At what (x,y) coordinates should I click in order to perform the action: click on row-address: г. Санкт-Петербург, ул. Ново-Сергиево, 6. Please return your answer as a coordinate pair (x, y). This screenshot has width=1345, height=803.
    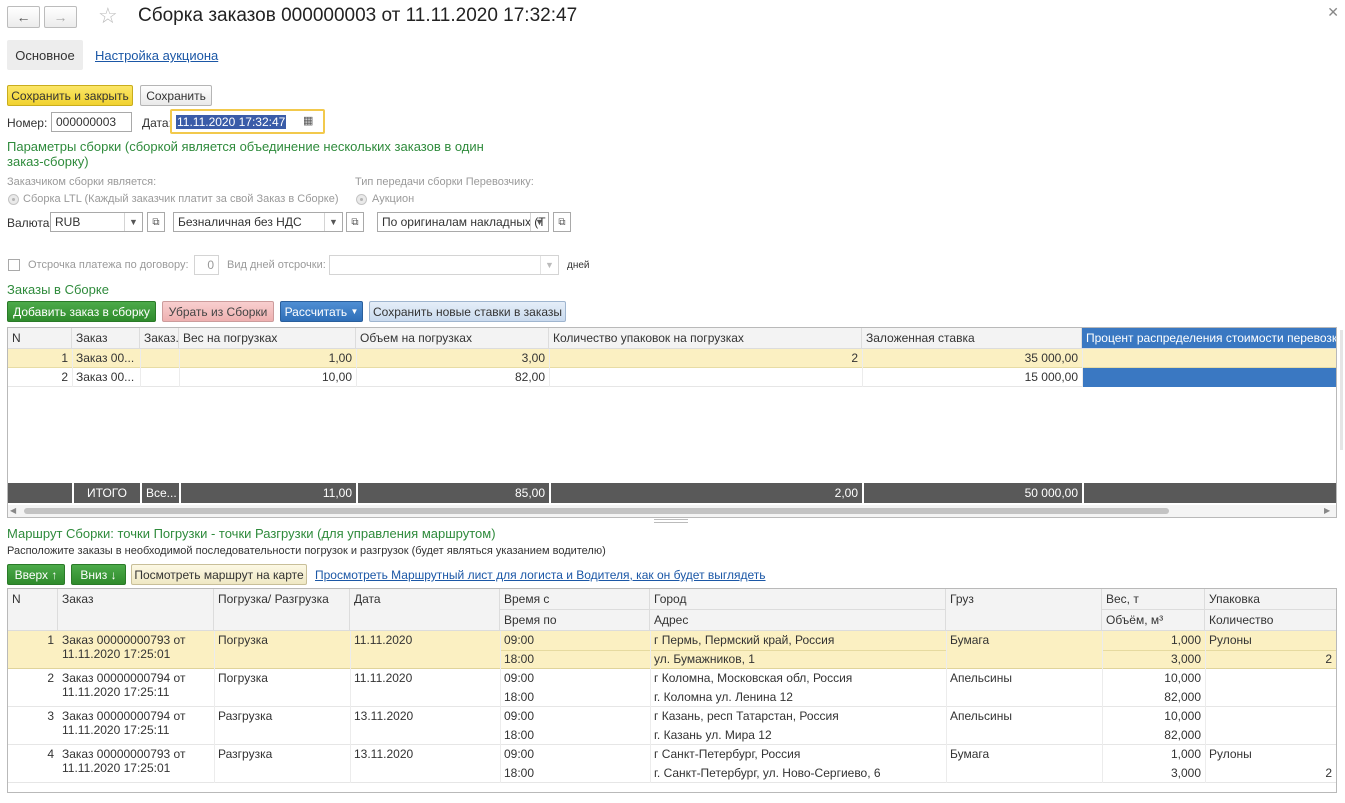
    Looking at the image, I should click on (767, 773).